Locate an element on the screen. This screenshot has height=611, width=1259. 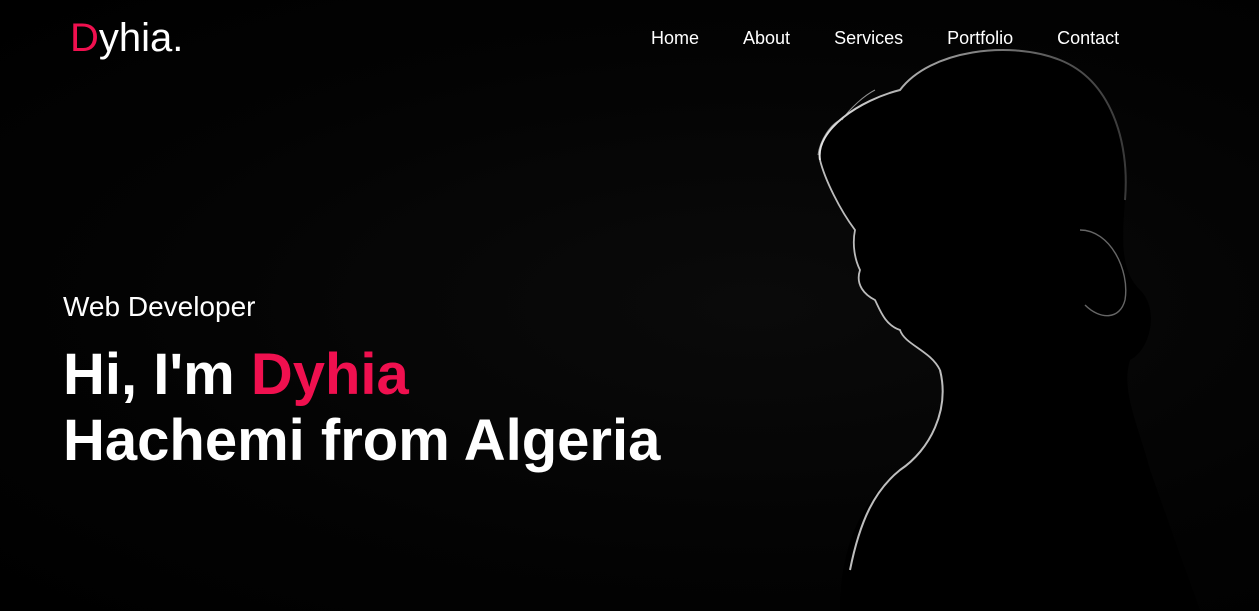
nav-link-contact: Contact is located at coordinates (1088, 38).